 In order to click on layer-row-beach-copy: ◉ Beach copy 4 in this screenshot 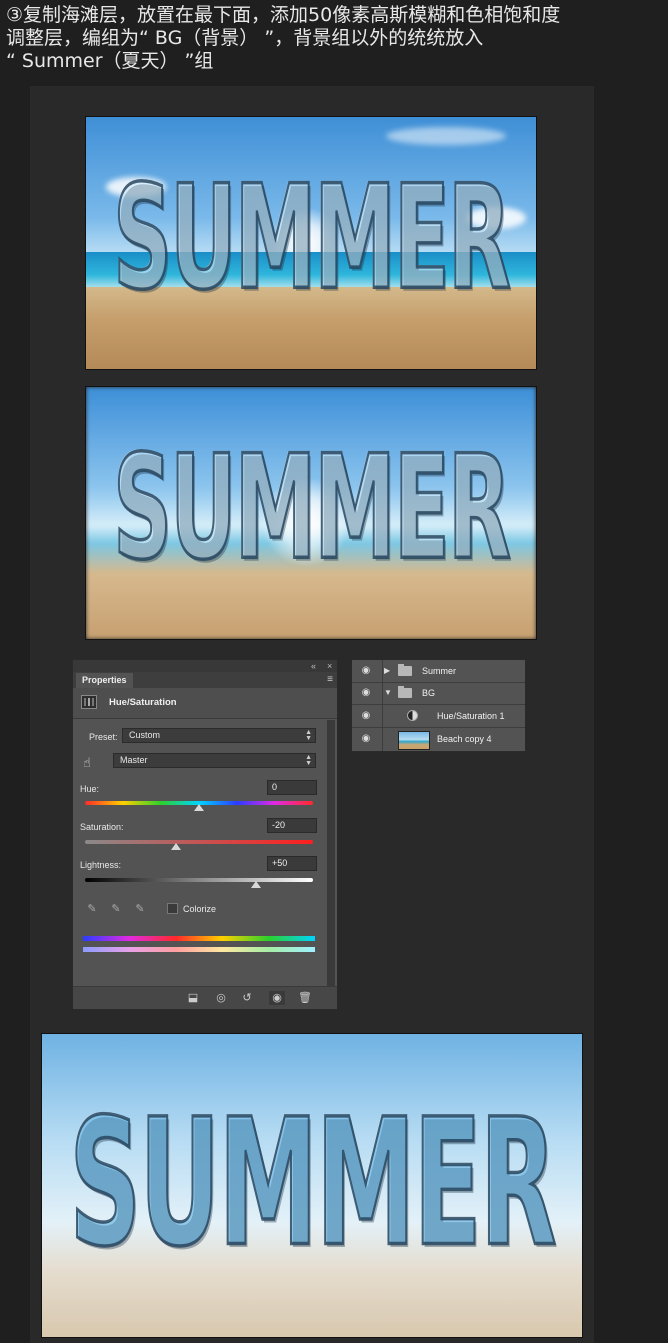, I will do `click(438, 739)`.